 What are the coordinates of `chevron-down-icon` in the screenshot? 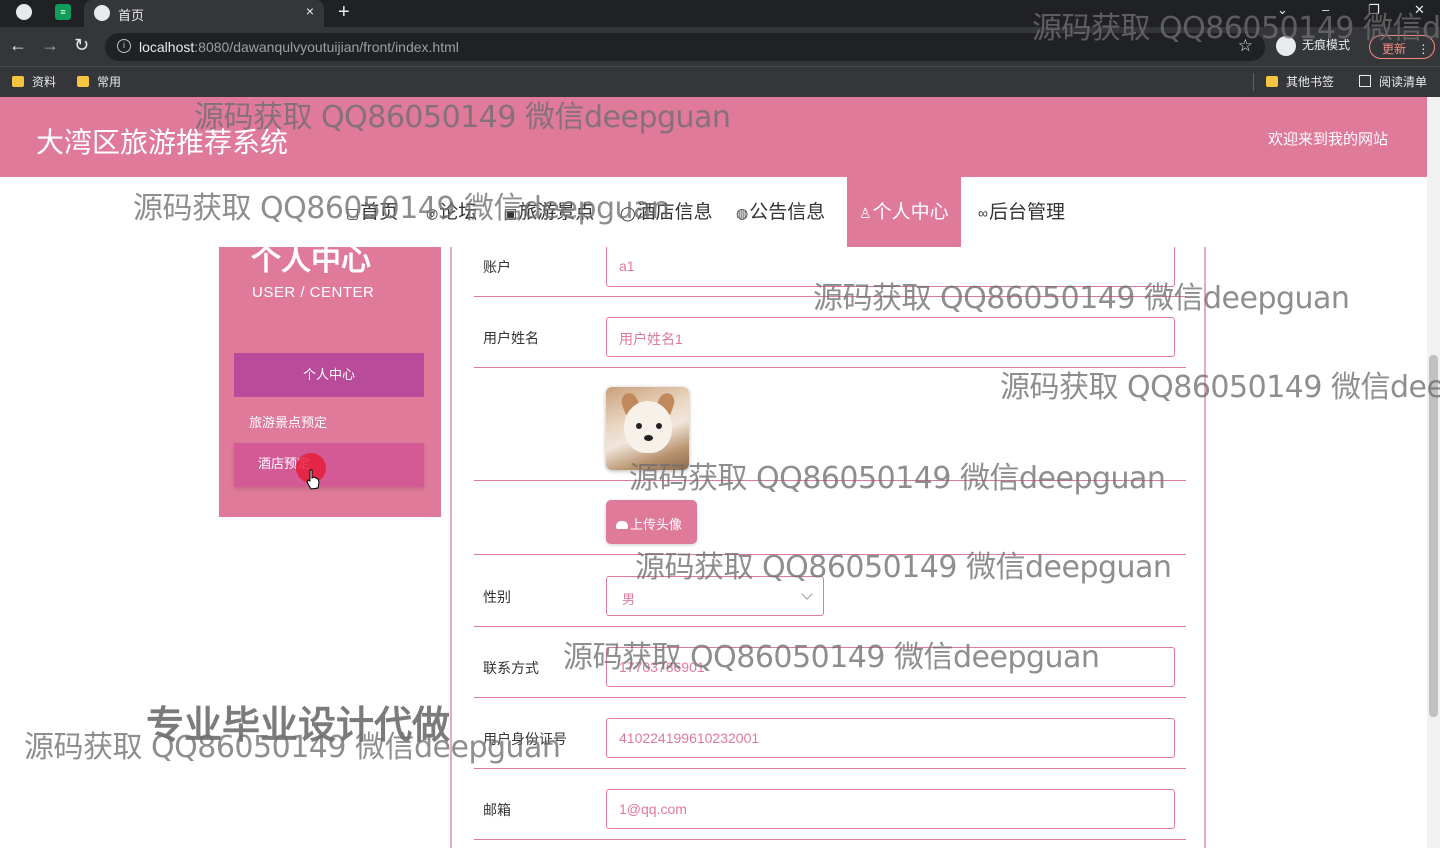 It's located at (807, 594).